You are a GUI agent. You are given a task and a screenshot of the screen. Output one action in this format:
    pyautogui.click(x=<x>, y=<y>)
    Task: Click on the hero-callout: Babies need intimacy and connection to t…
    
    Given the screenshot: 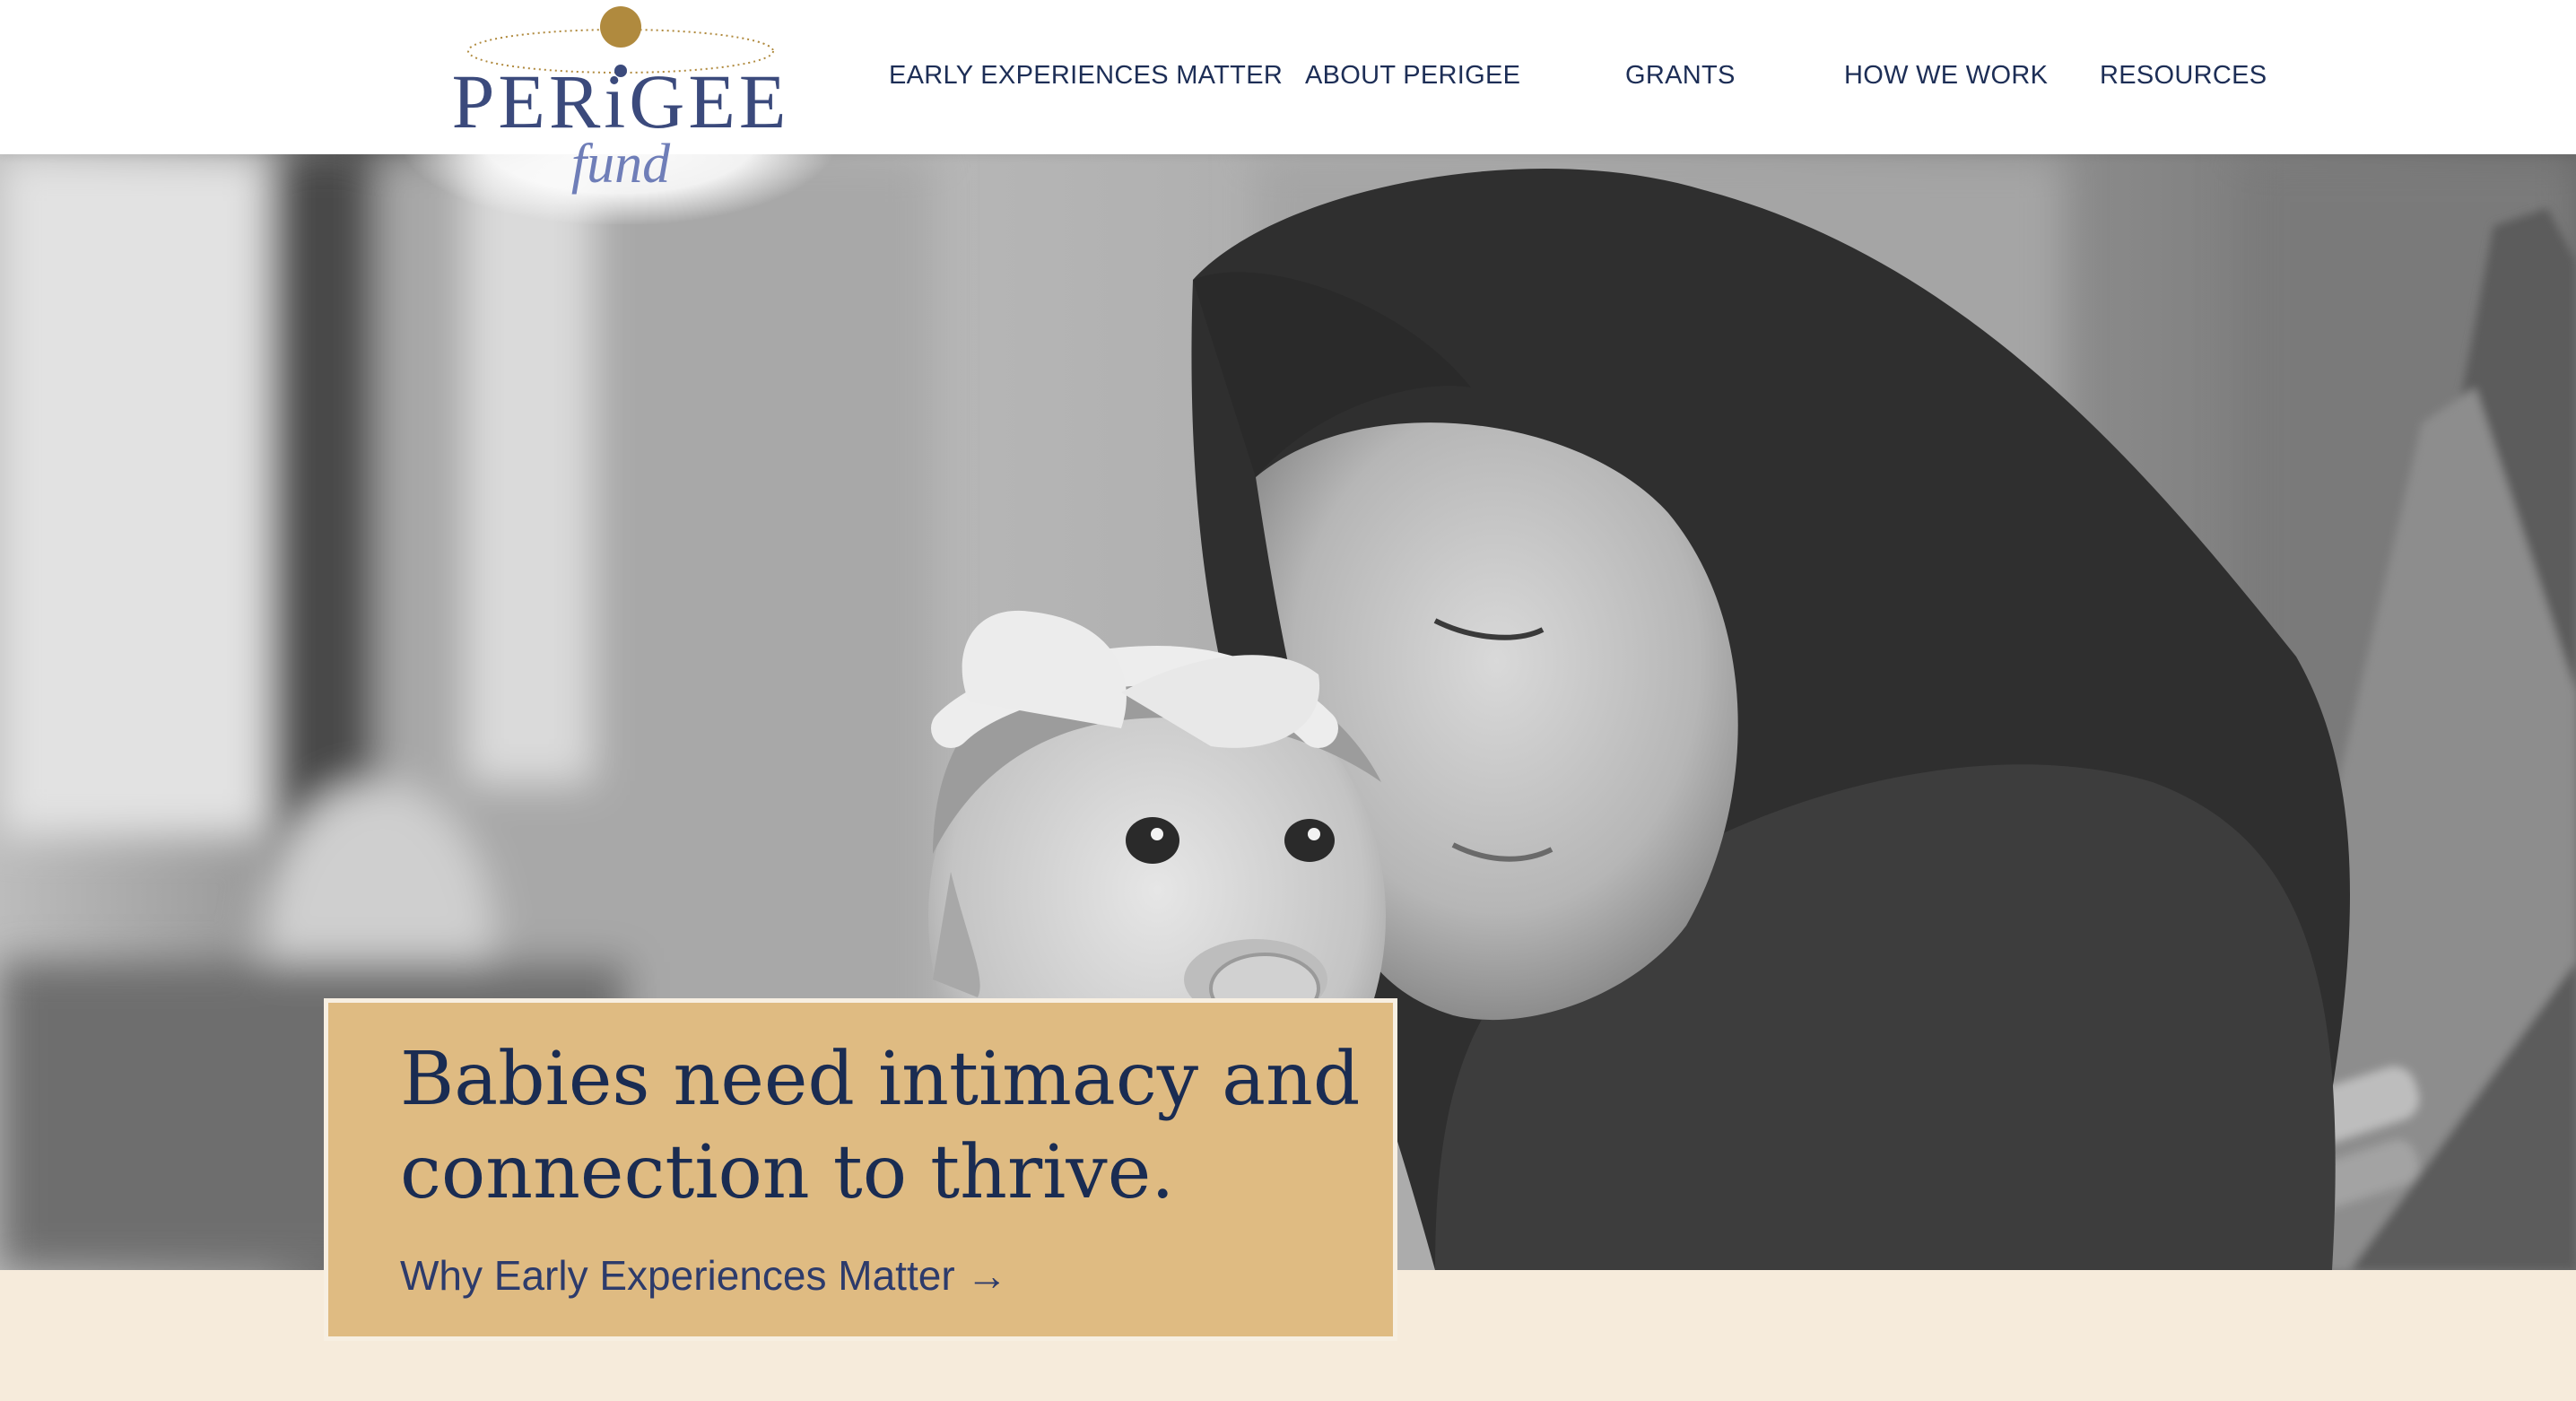 What is the action you would take?
    pyautogui.click(x=860, y=1169)
    